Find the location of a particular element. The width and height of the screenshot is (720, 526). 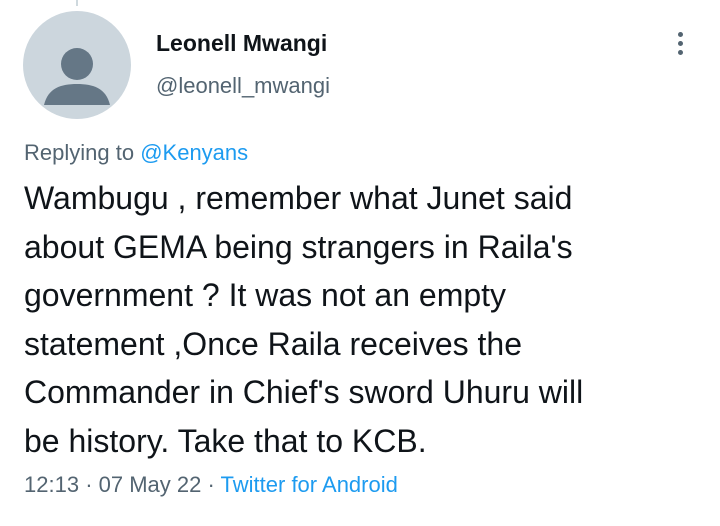

more-vertical-icon is located at coordinates (680, 34).